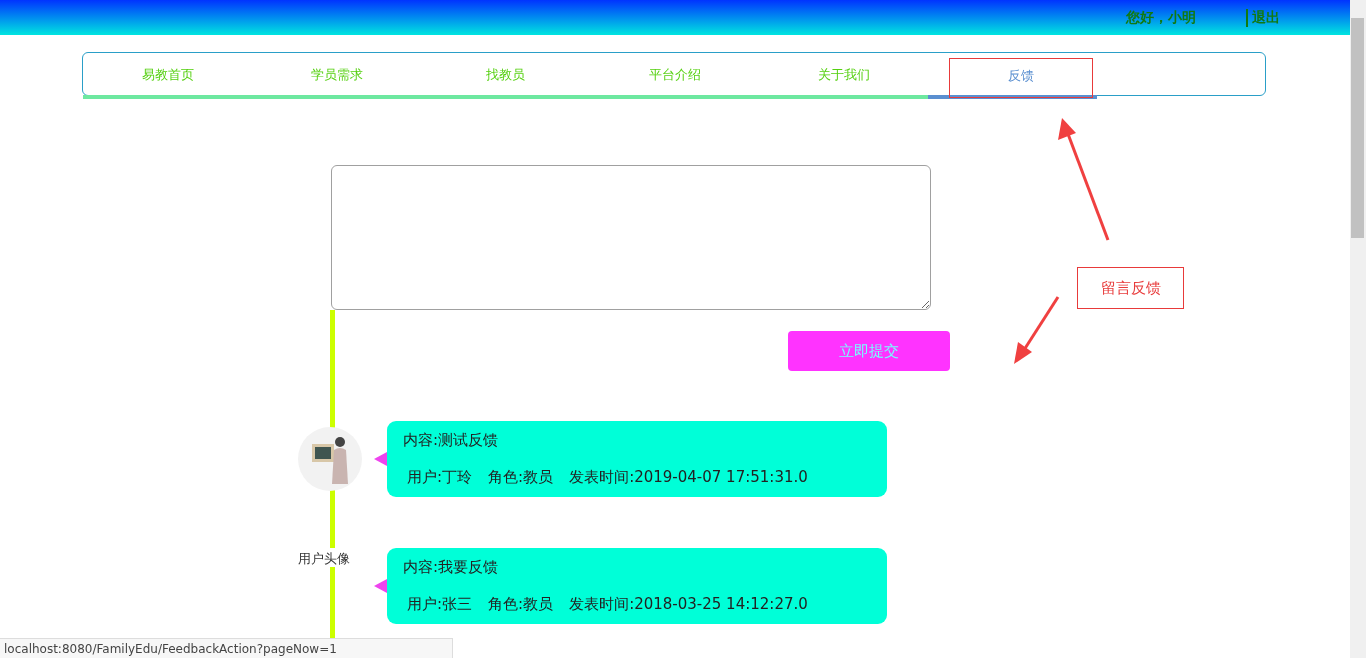 This screenshot has height=658, width=1366. I want to click on annotation-label: 留言反馈, so click(1130, 288).